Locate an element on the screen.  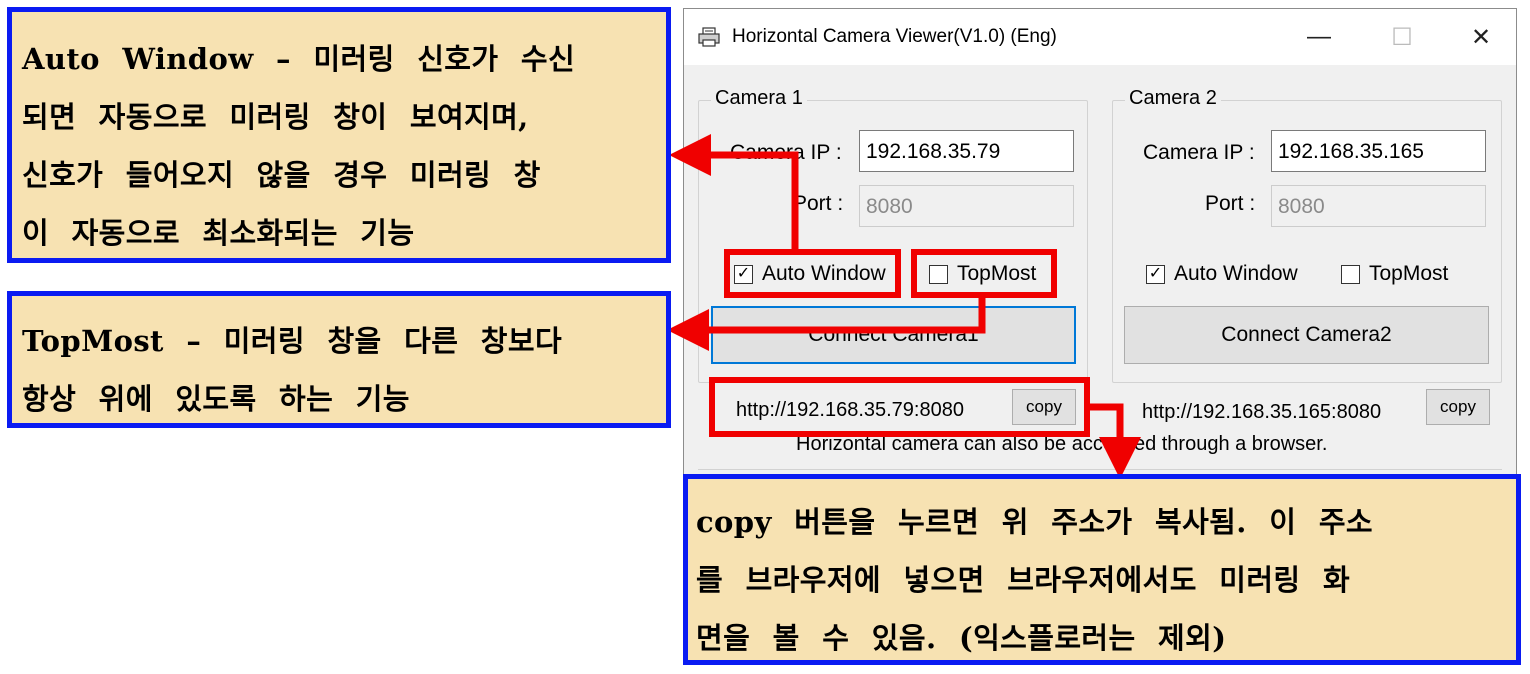
callout-line: 를 브라우저에 넣으면 브라우저에서도 미러링 화 is located at coordinates (1023, 580).